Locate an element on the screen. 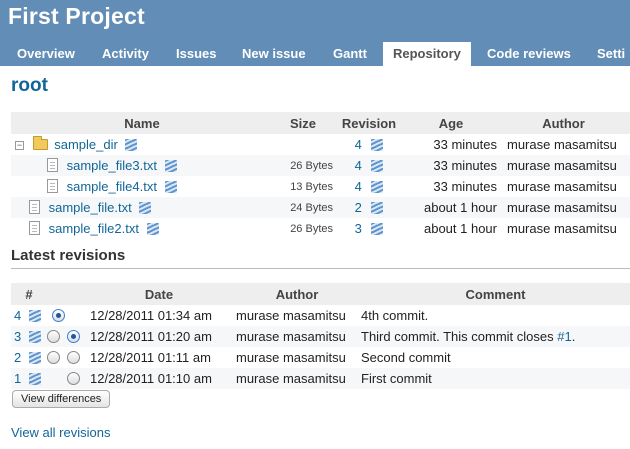  latest-revisions-heading: Latest revisions is located at coordinates (68, 255).